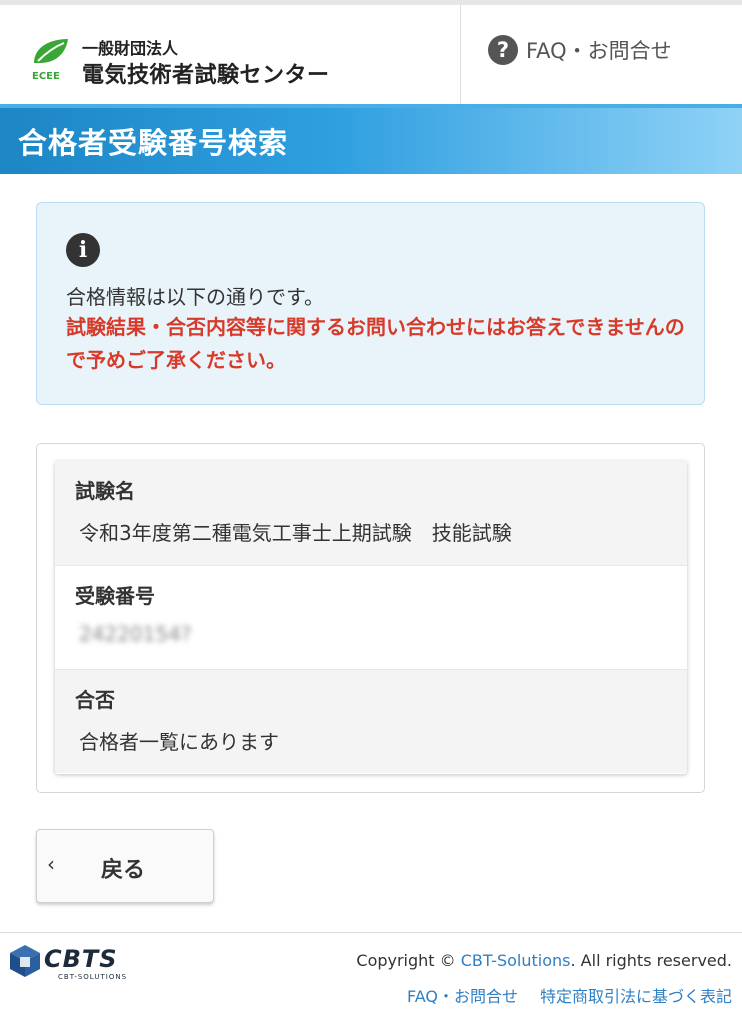 The height and width of the screenshot is (1025, 742). I want to click on alert-message: 合格情報は以下の通りです。, so click(195, 297).